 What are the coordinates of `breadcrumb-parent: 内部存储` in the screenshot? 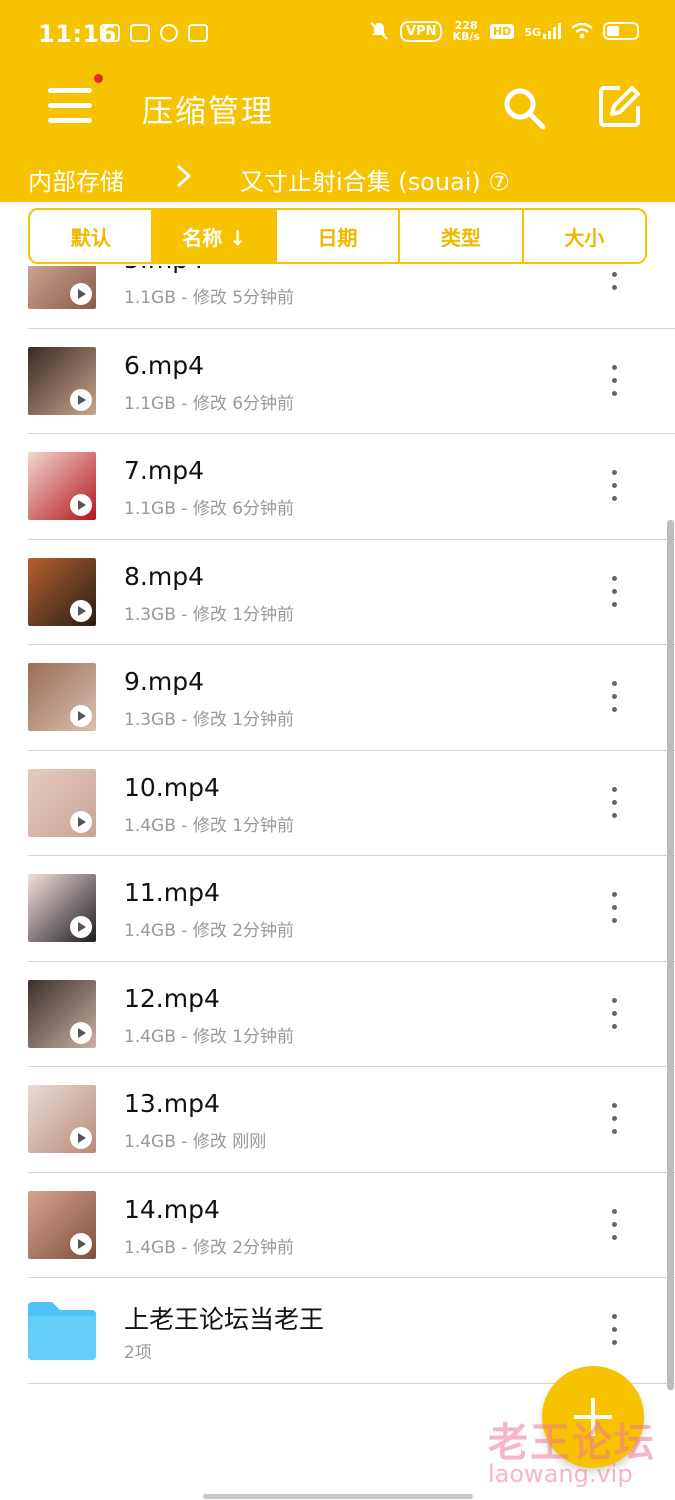 It's located at (76, 179).